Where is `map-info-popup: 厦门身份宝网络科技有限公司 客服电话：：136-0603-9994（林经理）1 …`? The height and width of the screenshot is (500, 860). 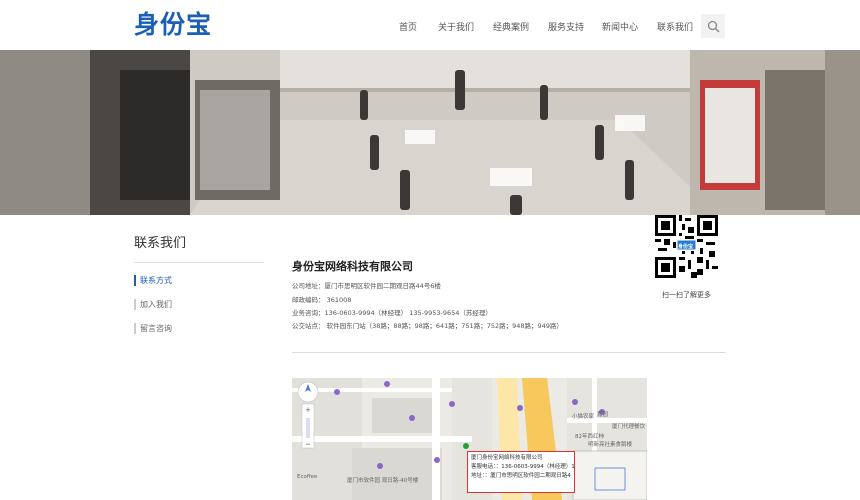 map-info-popup: 厦门身份宝网络科技有限公司 客服电话：：136-0603-9994（林经理）1 … is located at coordinates (521, 472).